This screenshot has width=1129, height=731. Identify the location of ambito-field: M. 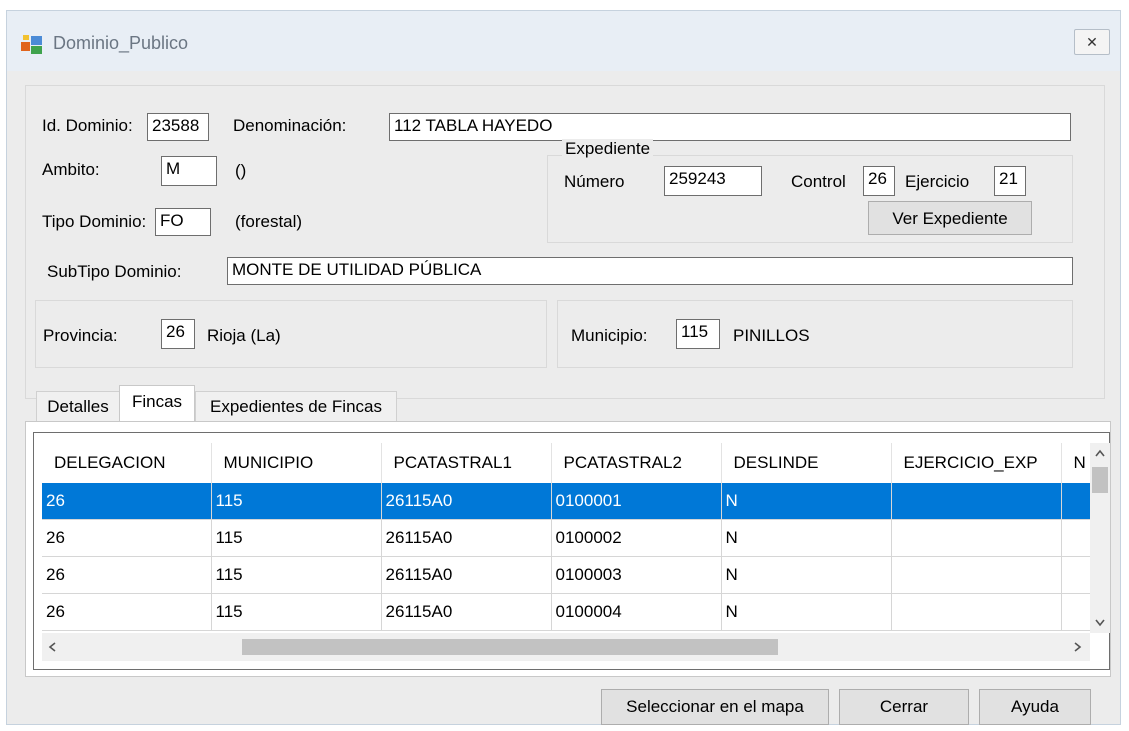
(189, 171).